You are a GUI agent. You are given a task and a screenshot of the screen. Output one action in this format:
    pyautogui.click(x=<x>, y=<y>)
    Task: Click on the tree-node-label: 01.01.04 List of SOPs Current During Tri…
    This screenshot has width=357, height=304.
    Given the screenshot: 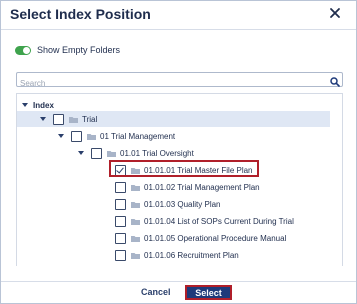 What is the action you would take?
    pyautogui.click(x=219, y=221)
    